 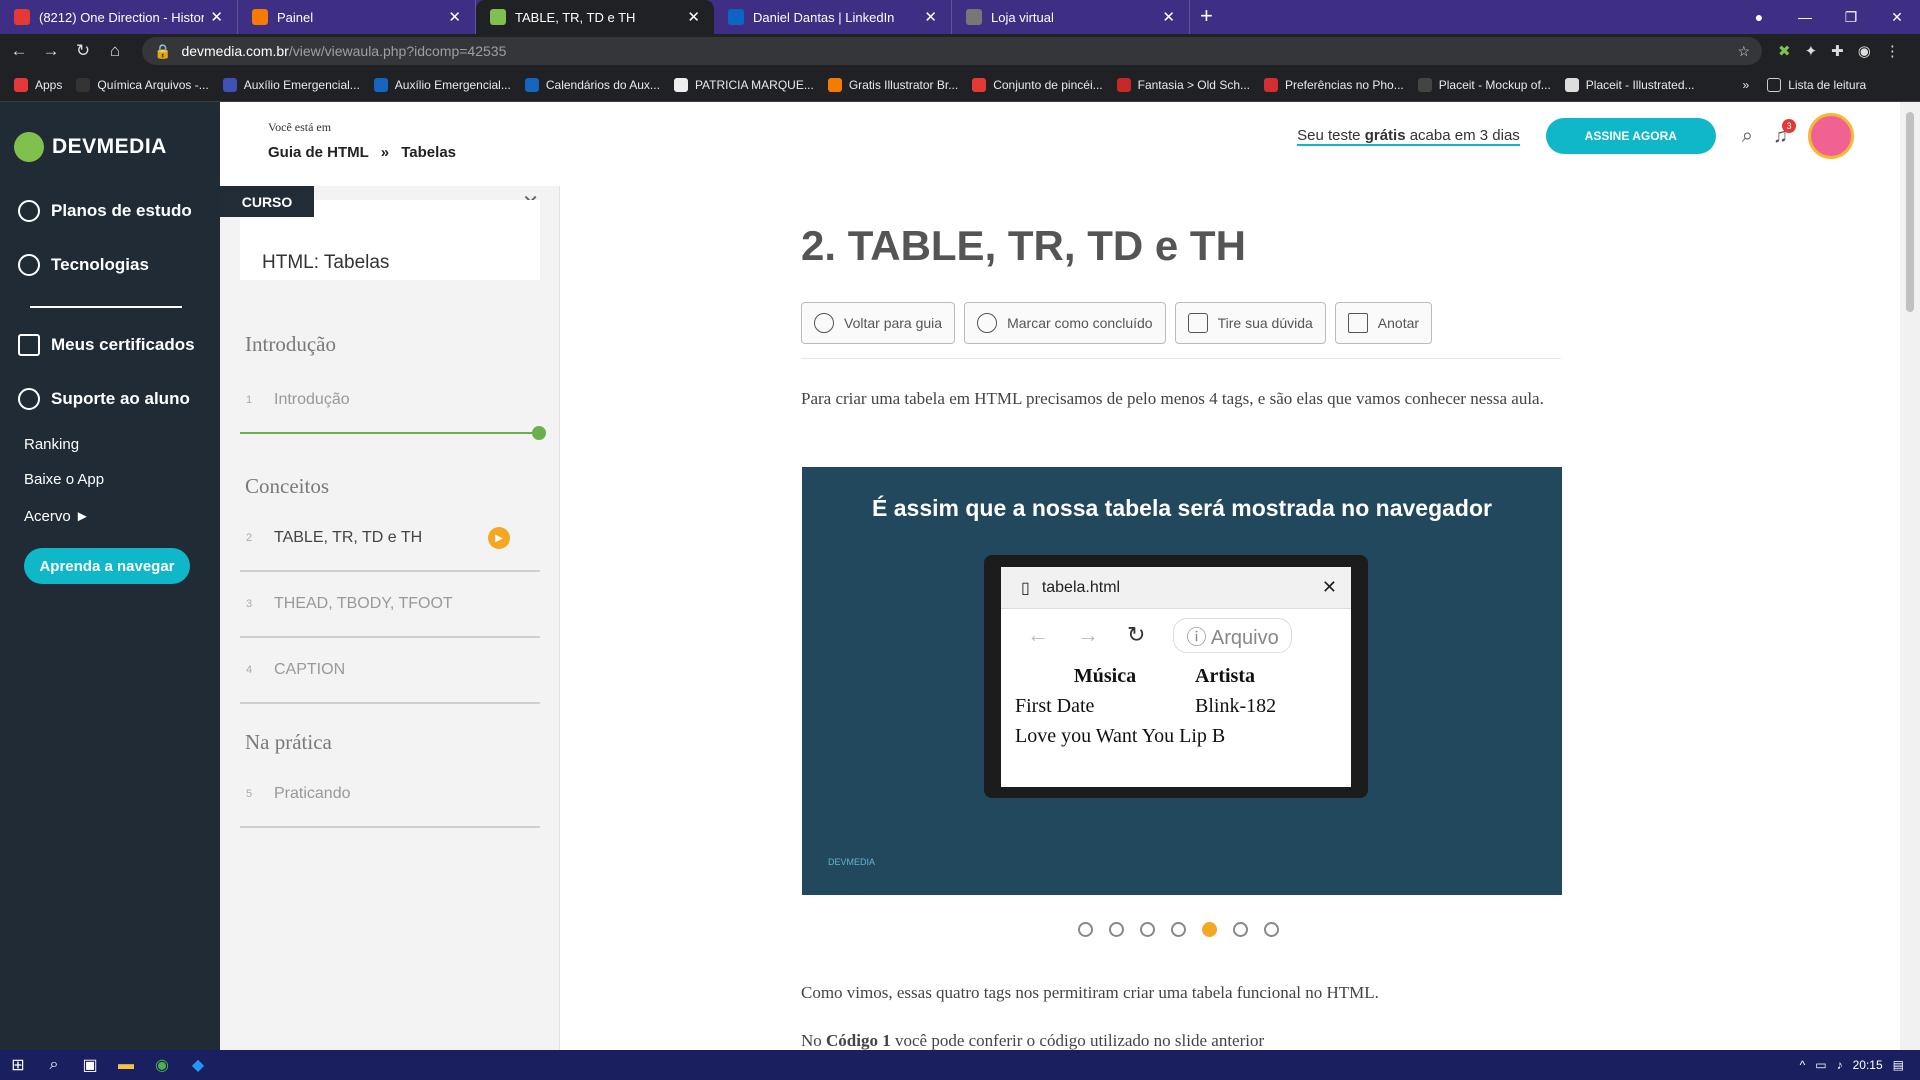 What do you see at coordinates (960, 1065) in the screenshot?
I see `taskbar: ⊞ ⌕ ▣ ▬ ◉ ◆ ^ ▭ ♪ 20:15 ▤` at bounding box center [960, 1065].